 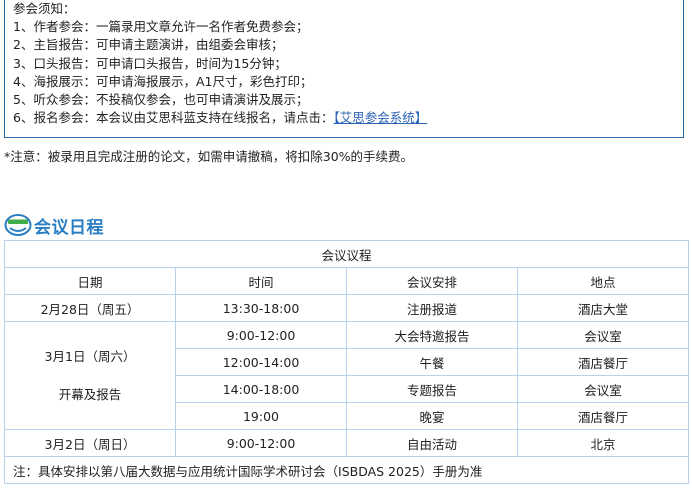 I want to click on notice-item: 5、听众参会：不投稿仅参会，也可申请演讲及展示；, so click(x=161, y=99).